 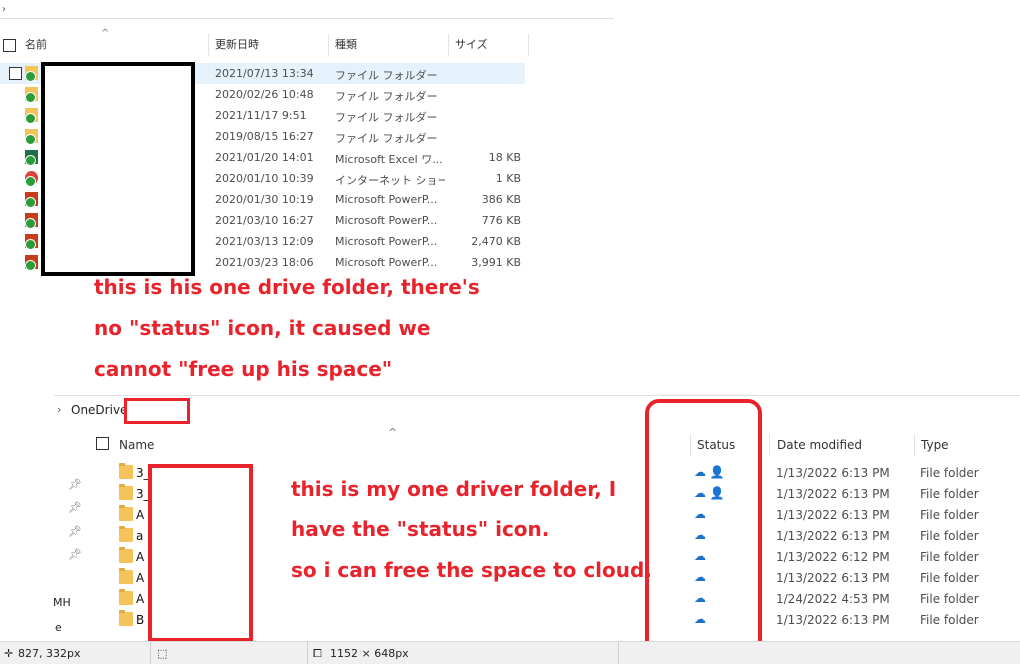 I want to click on cursor-icon: ✛, so click(x=9, y=653).